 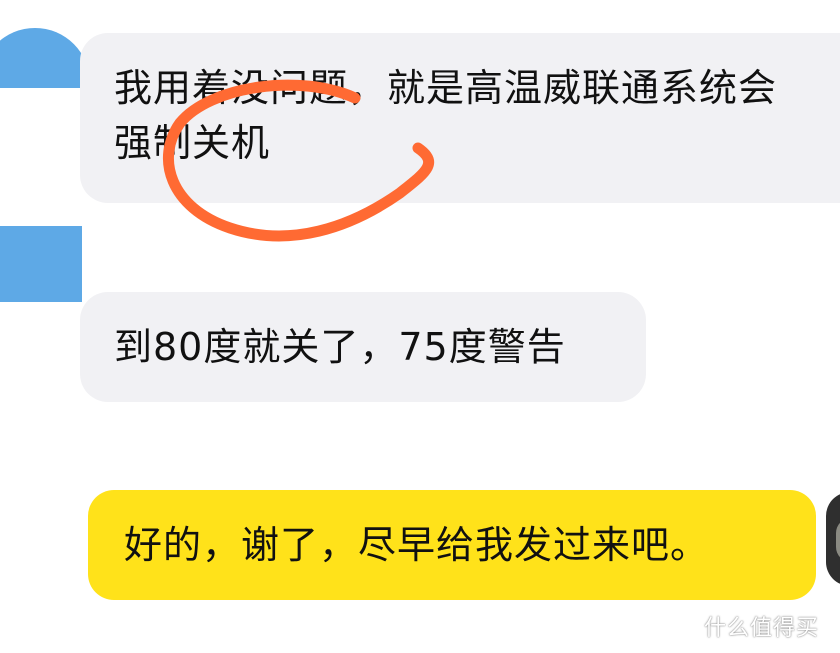 I want to click on incoming-message-bubble: 到80度就关了，75度警告, so click(x=363, y=347).